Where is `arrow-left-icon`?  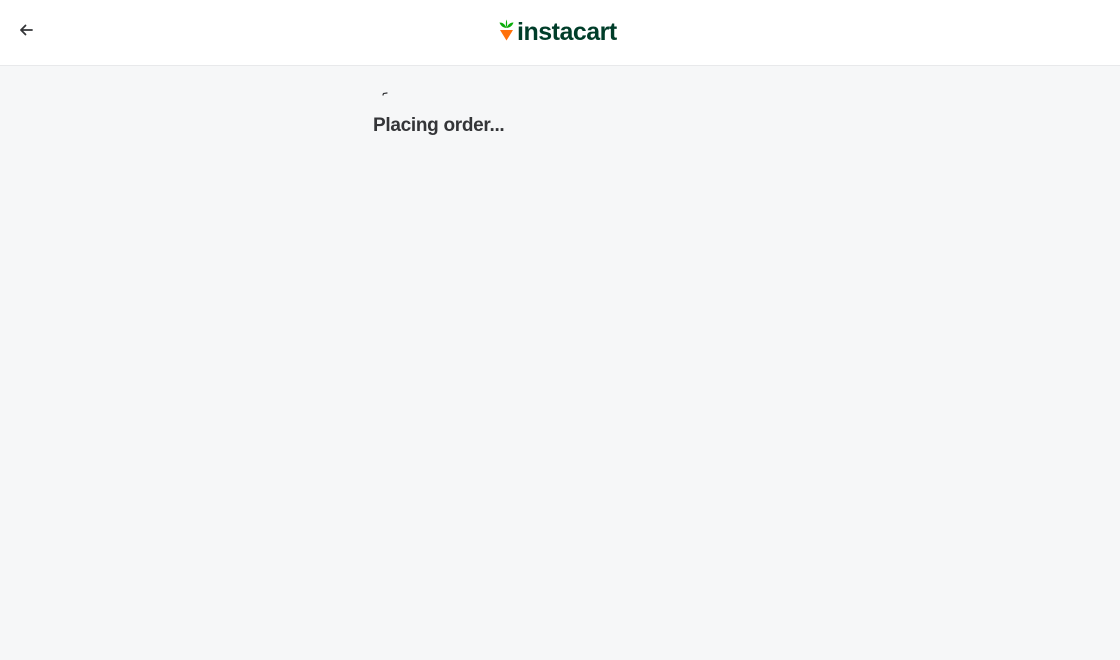
arrow-left-icon is located at coordinates (26, 32).